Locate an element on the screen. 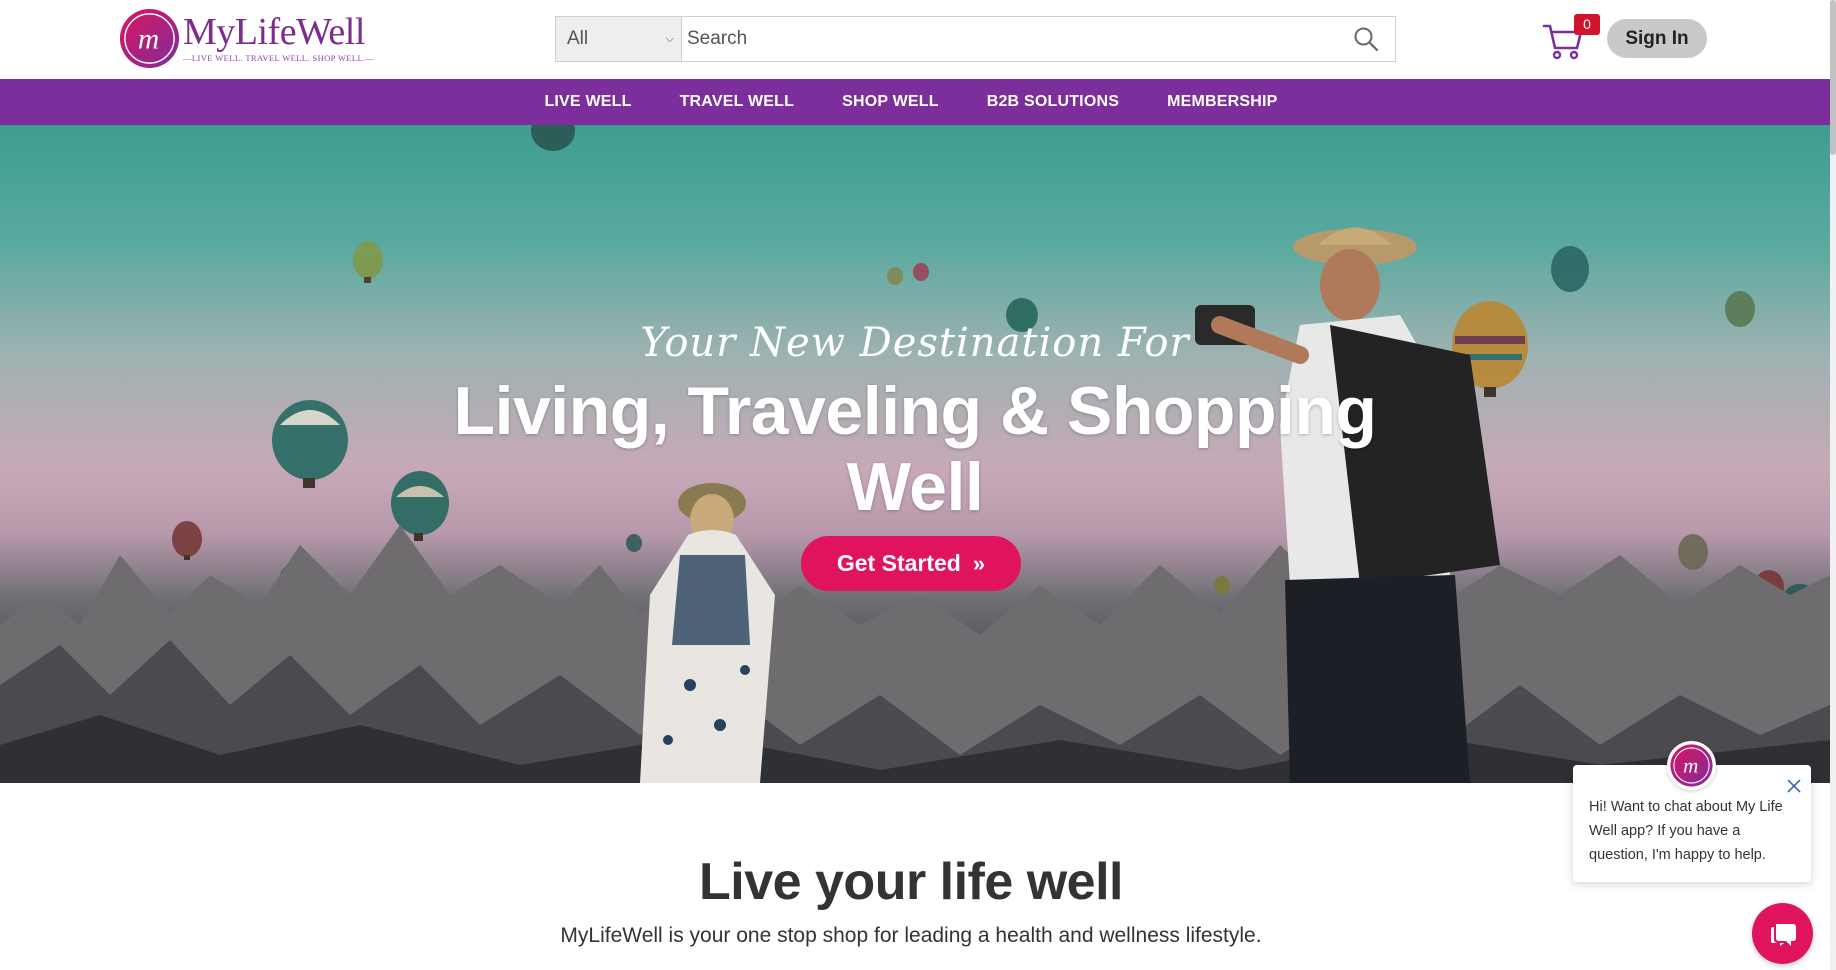  hero-title-line-1: Living, Traveling & Shopping is located at coordinates (915, 411).